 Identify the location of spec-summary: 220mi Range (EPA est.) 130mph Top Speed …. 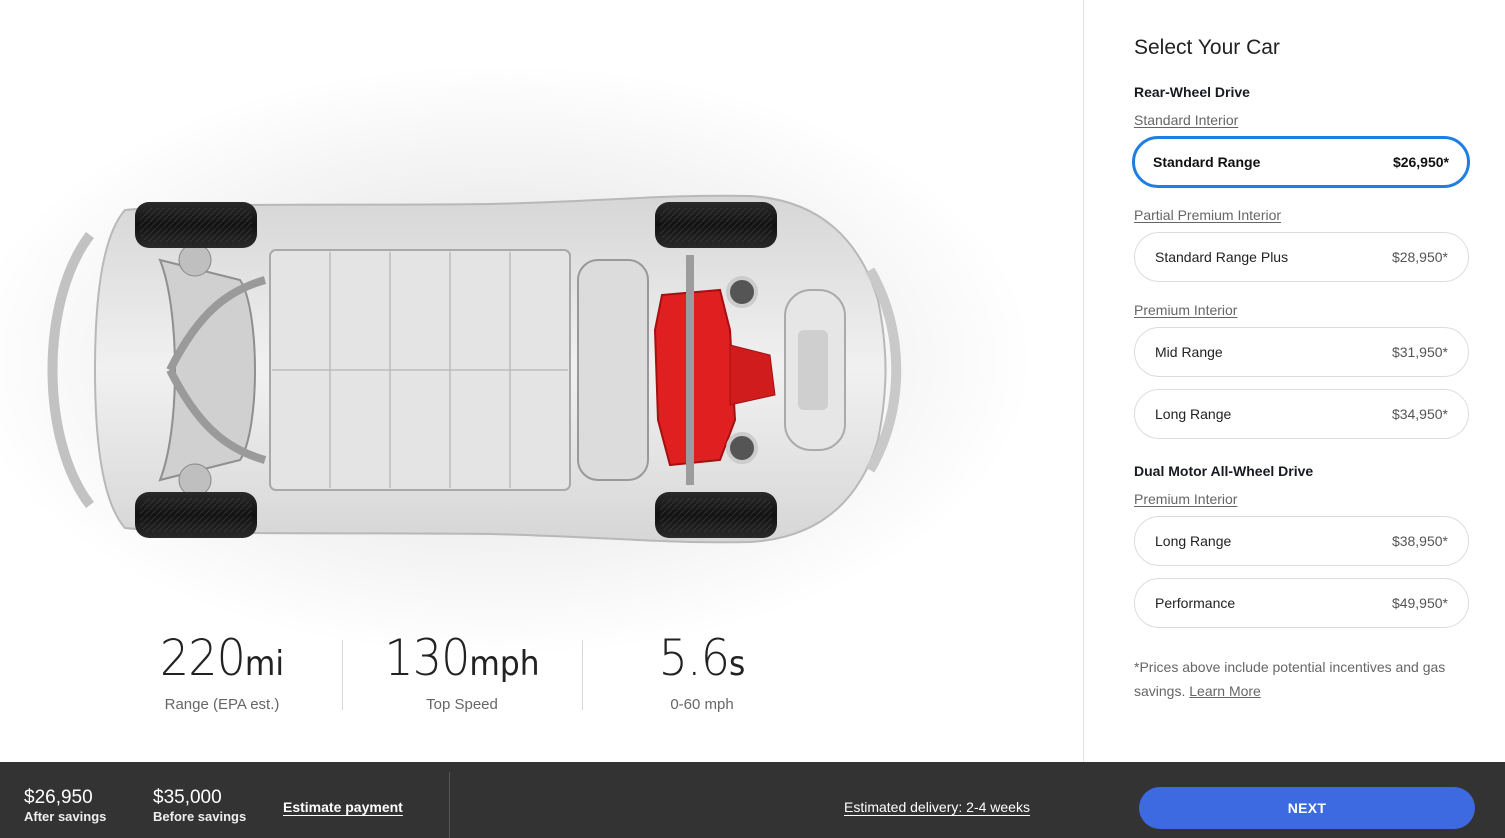
(462, 671).